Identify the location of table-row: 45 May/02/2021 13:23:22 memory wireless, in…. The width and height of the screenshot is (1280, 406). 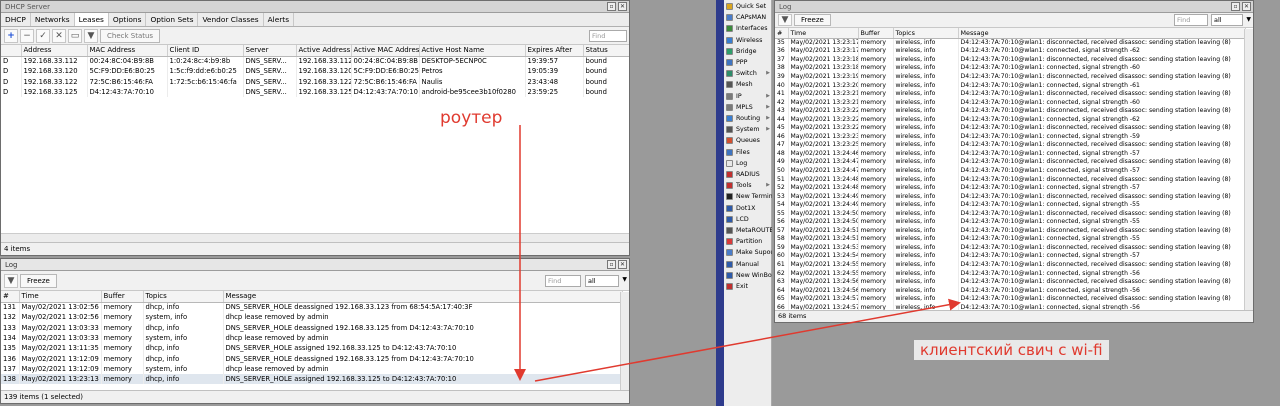
(1010, 128).